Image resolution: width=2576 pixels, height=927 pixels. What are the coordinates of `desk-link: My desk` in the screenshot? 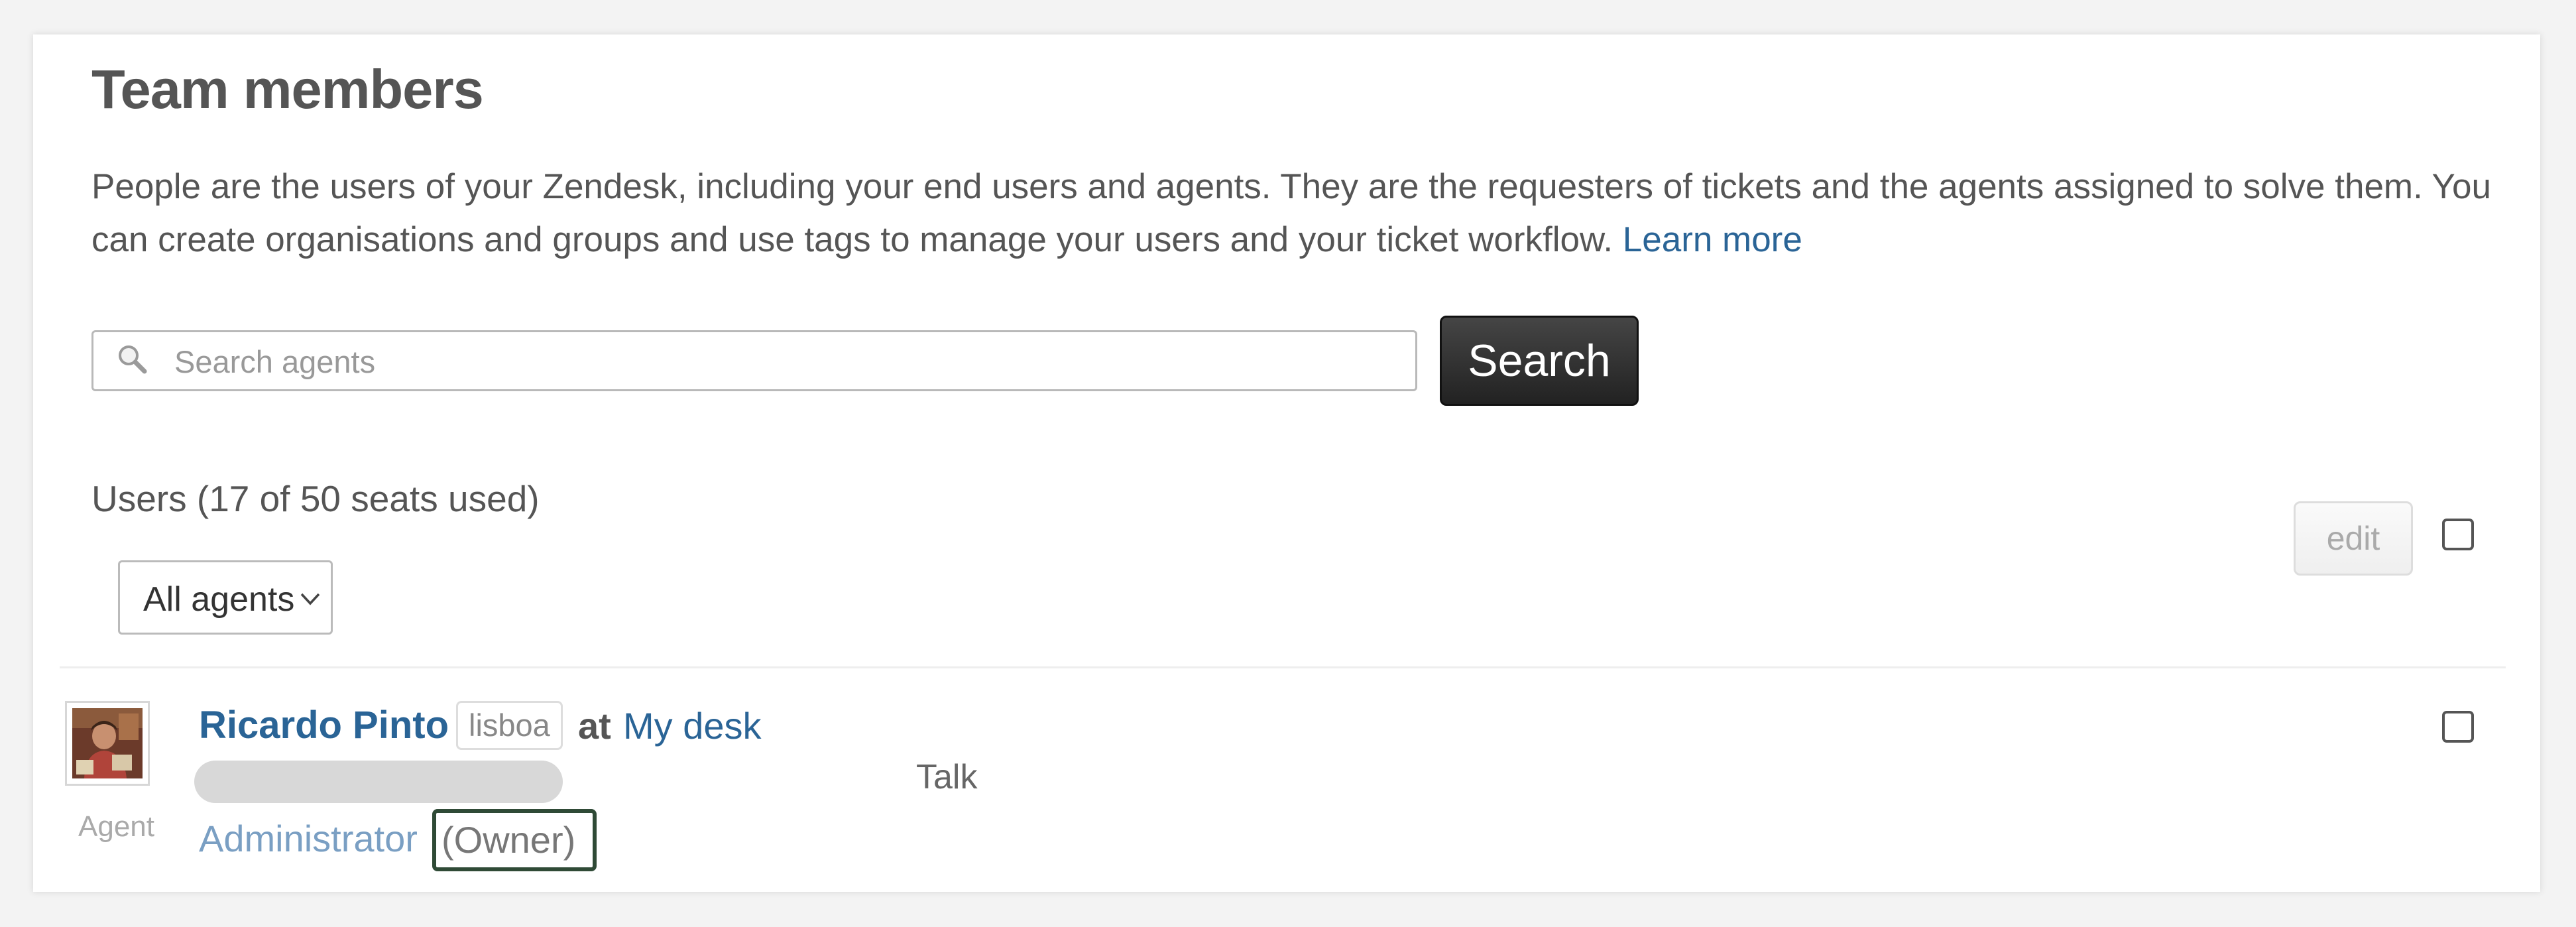 It's located at (692, 725).